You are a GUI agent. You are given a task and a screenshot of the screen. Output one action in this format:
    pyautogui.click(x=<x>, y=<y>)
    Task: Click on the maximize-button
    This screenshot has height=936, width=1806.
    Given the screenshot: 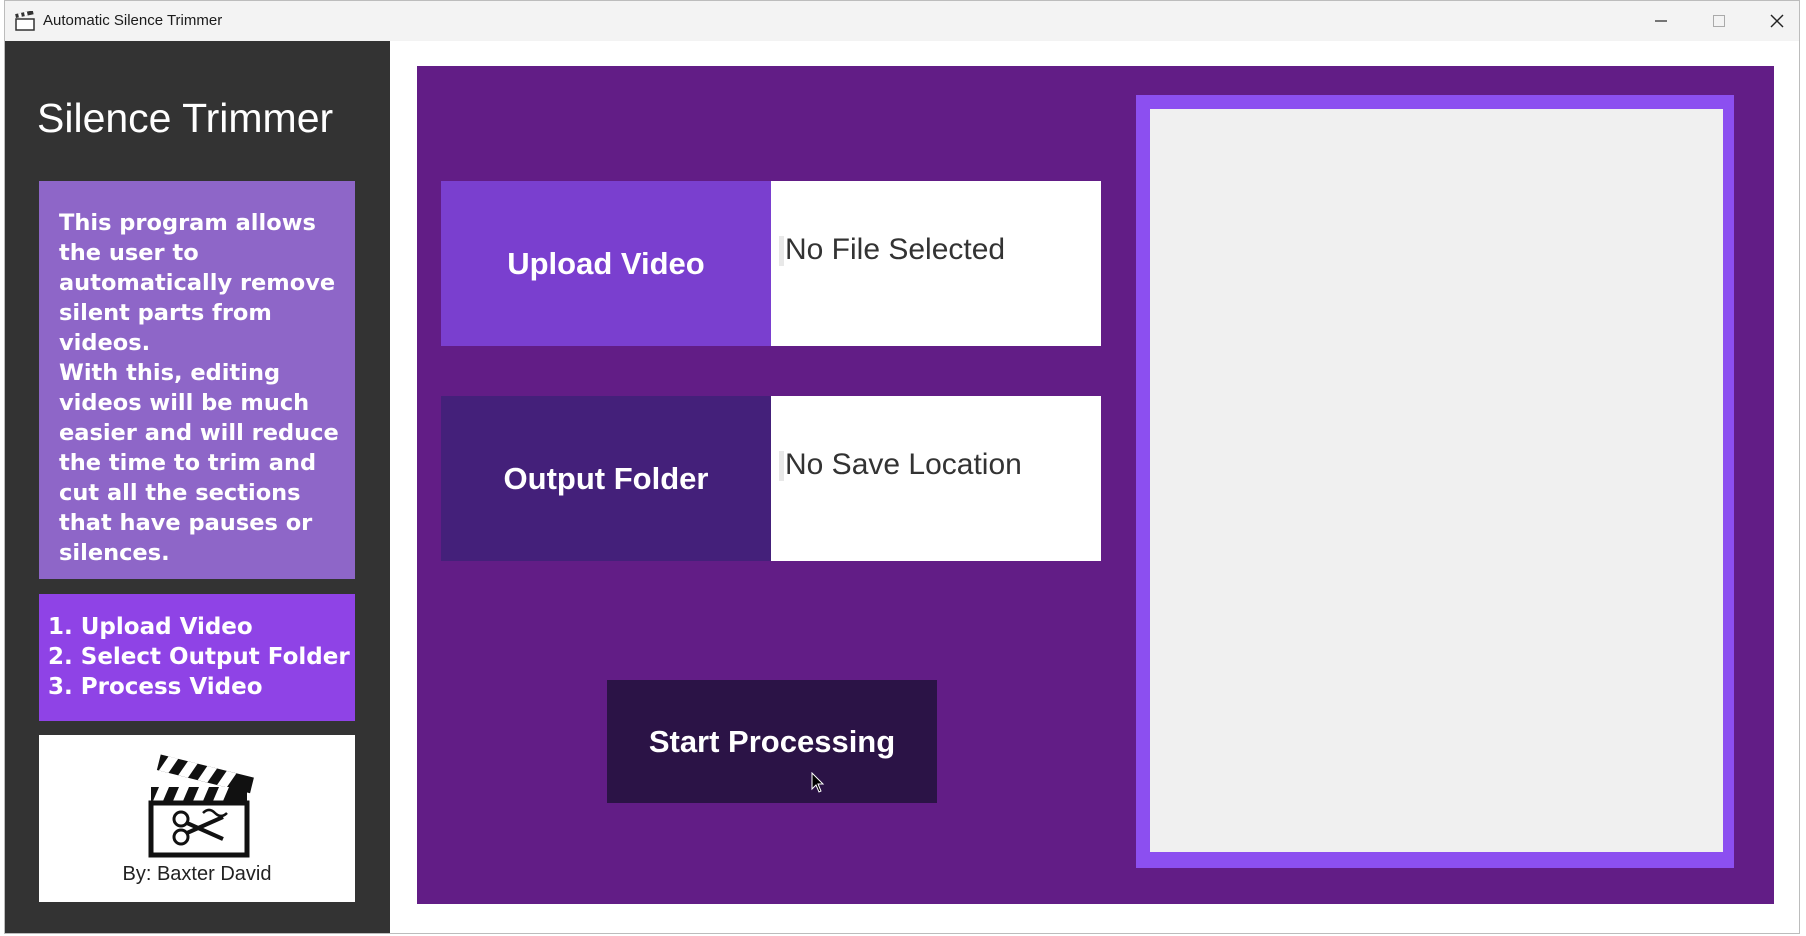 What is the action you would take?
    pyautogui.click(x=1719, y=21)
    